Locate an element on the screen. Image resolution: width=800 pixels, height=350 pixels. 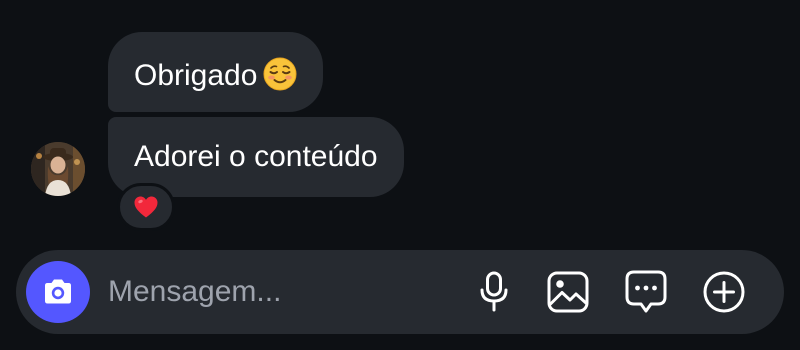
camera-button is located at coordinates (58, 292).